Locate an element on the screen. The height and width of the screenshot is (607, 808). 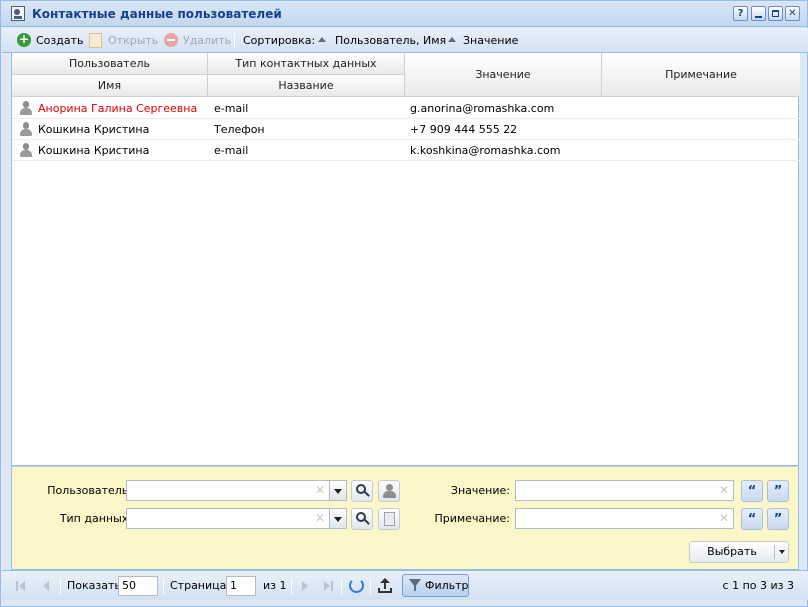
user-filter-input: ✕ is located at coordinates (228, 490).